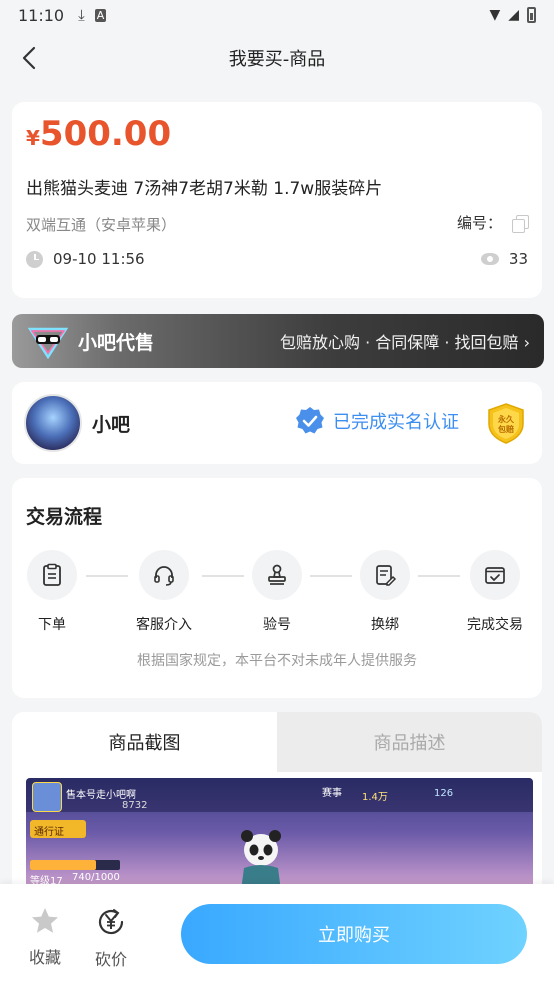 This screenshot has height=984, width=554. I want to click on back-arrow-icon, so click(30, 58).